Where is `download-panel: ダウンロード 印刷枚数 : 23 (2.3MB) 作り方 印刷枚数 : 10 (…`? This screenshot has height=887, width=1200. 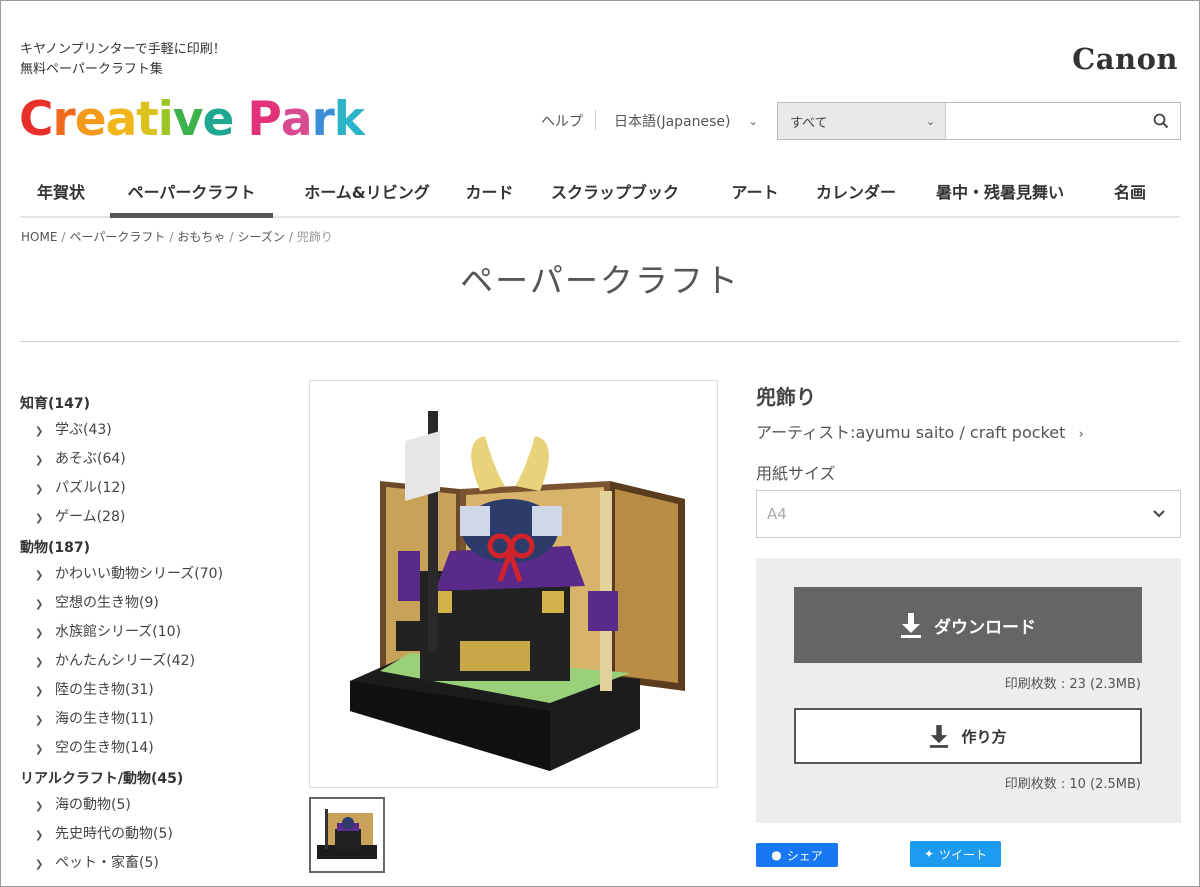 download-panel: ダウンロード 印刷枚数 : 23 (2.3MB) 作り方 印刷枚数 : 10 (… is located at coordinates (968, 690).